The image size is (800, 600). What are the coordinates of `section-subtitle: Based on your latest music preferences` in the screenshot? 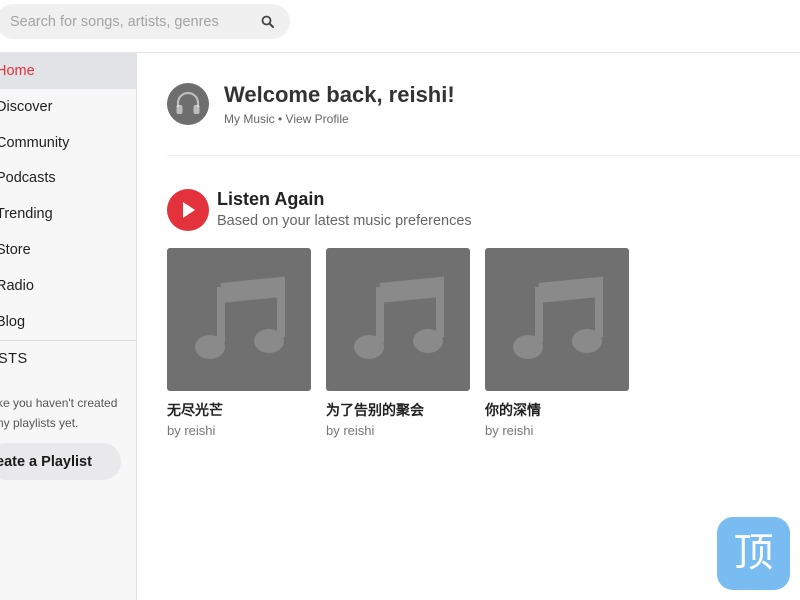 It's located at (344, 221).